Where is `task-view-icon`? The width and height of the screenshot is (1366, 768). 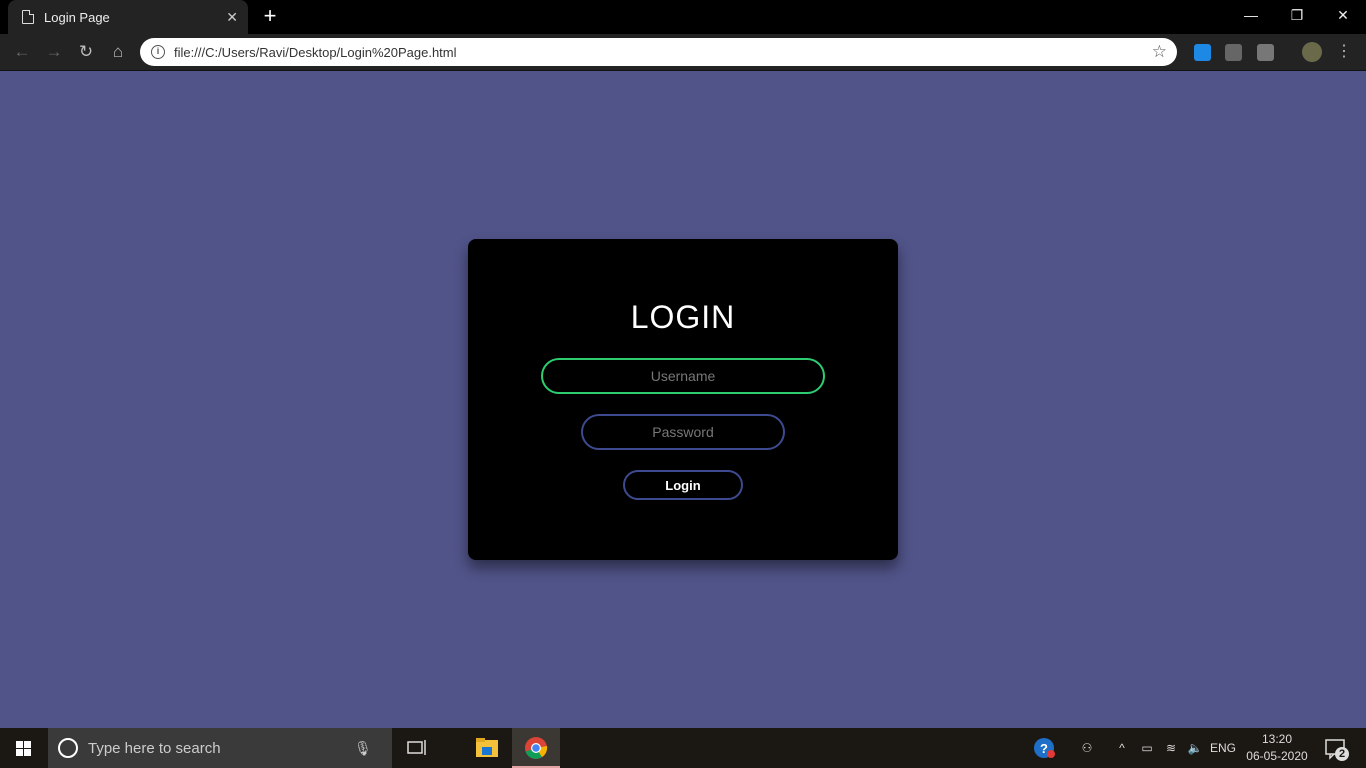
task-view-icon is located at coordinates (416, 747).